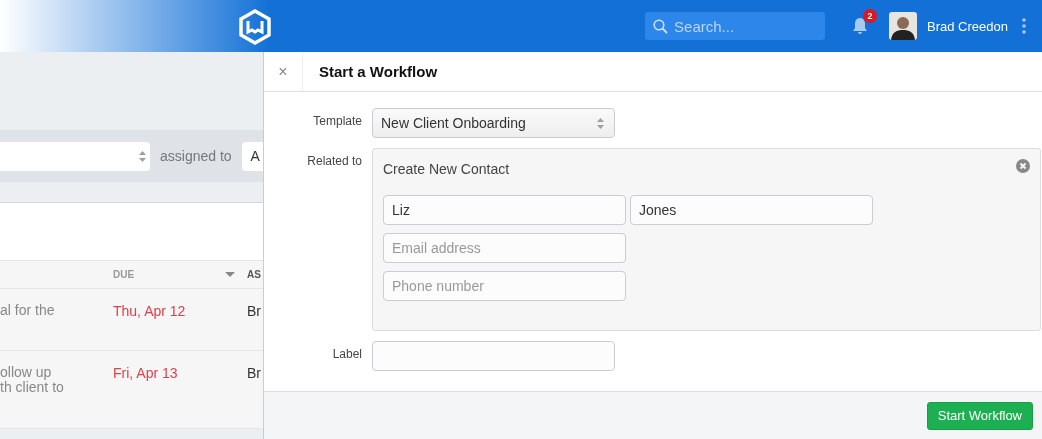  Describe the element at coordinates (32, 381) in the screenshot. I see `task-title: ollow up th client to` at that location.